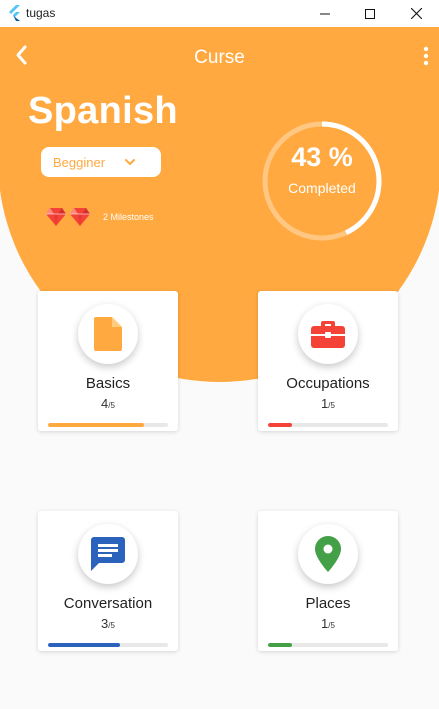 The image size is (439, 709). I want to click on chat-icon, so click(108, 554).